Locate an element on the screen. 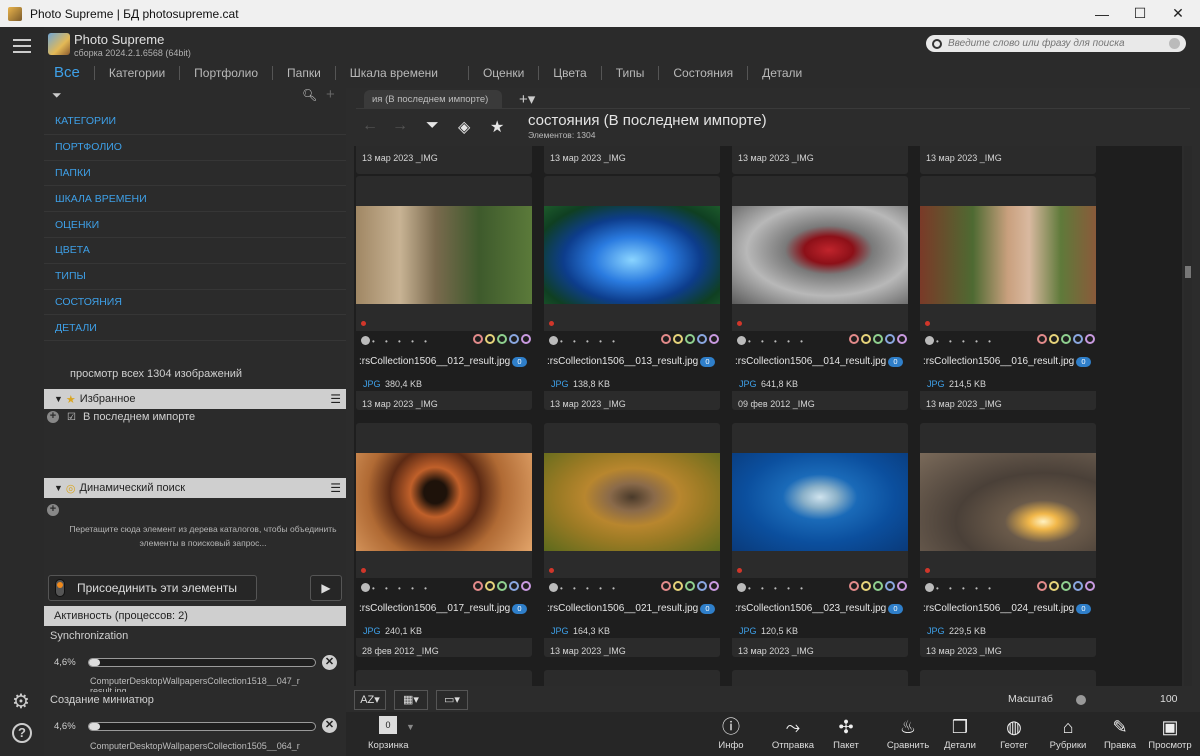 The height and width of the screenshot is (756, 1200). category-item-colors: ЦВЕТА is located at coordinates (195, 251).